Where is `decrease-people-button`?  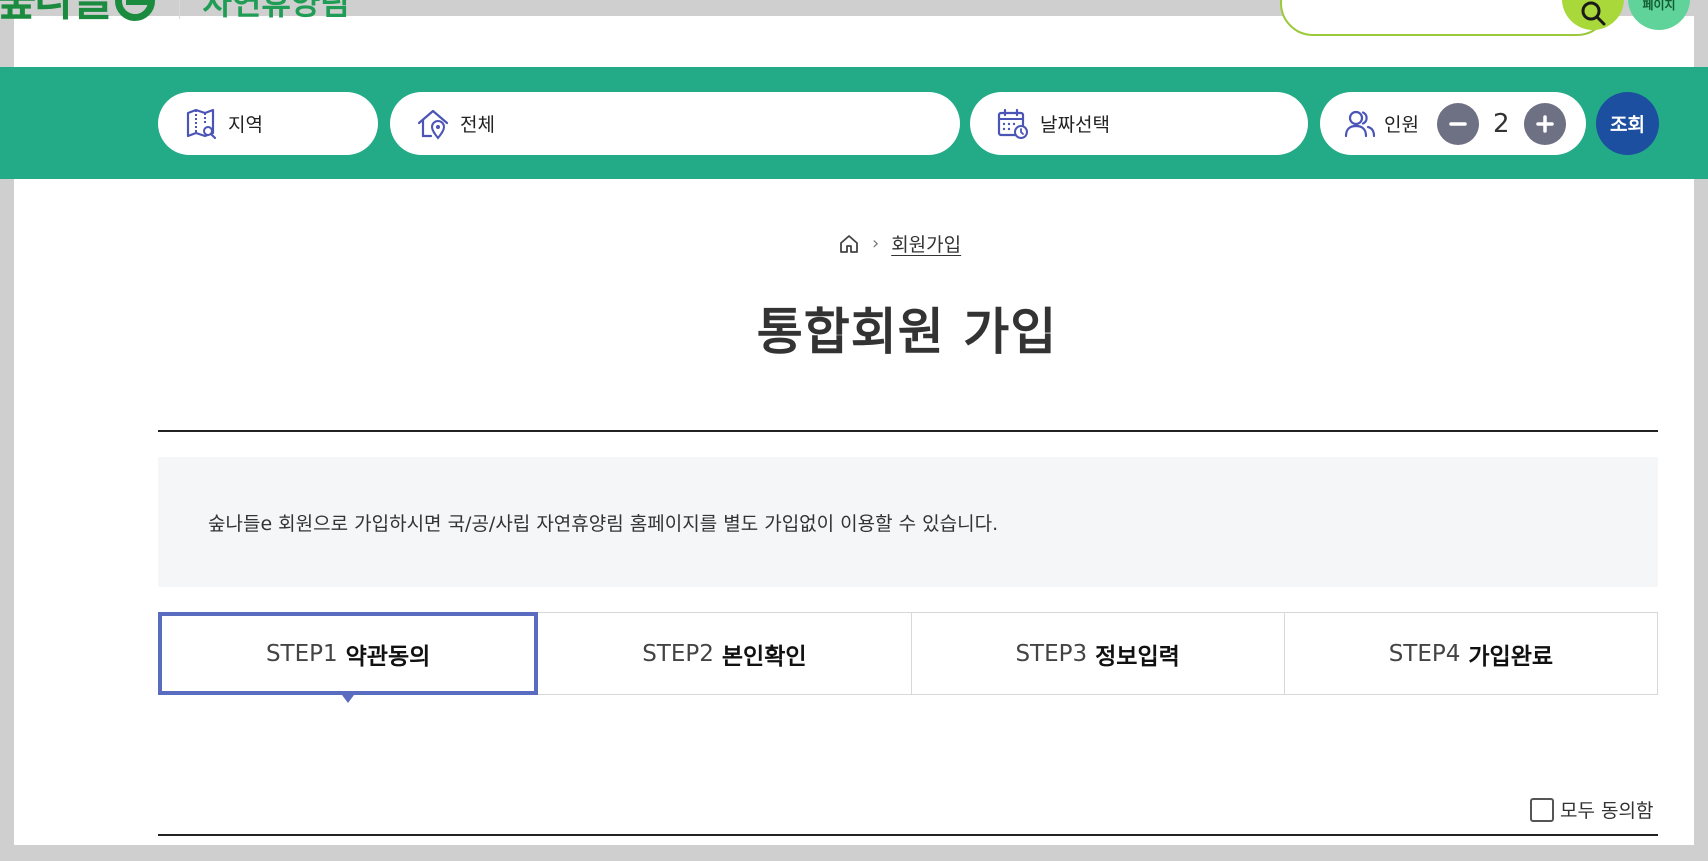
decrease-people-button is located at coordinates (1457, 123).